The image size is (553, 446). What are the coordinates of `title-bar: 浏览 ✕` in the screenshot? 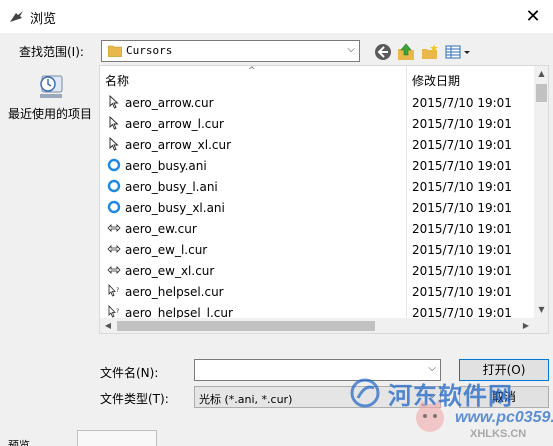 It's located at (276, 16).